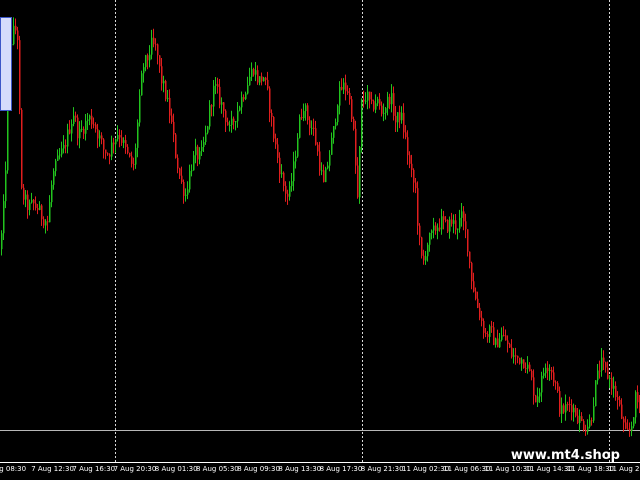 The image size is (640, 480). Describe the element at coordinates (590, 469) in the screenshot. I see `x-tick-label: 11 Aug 18:30` at that location.